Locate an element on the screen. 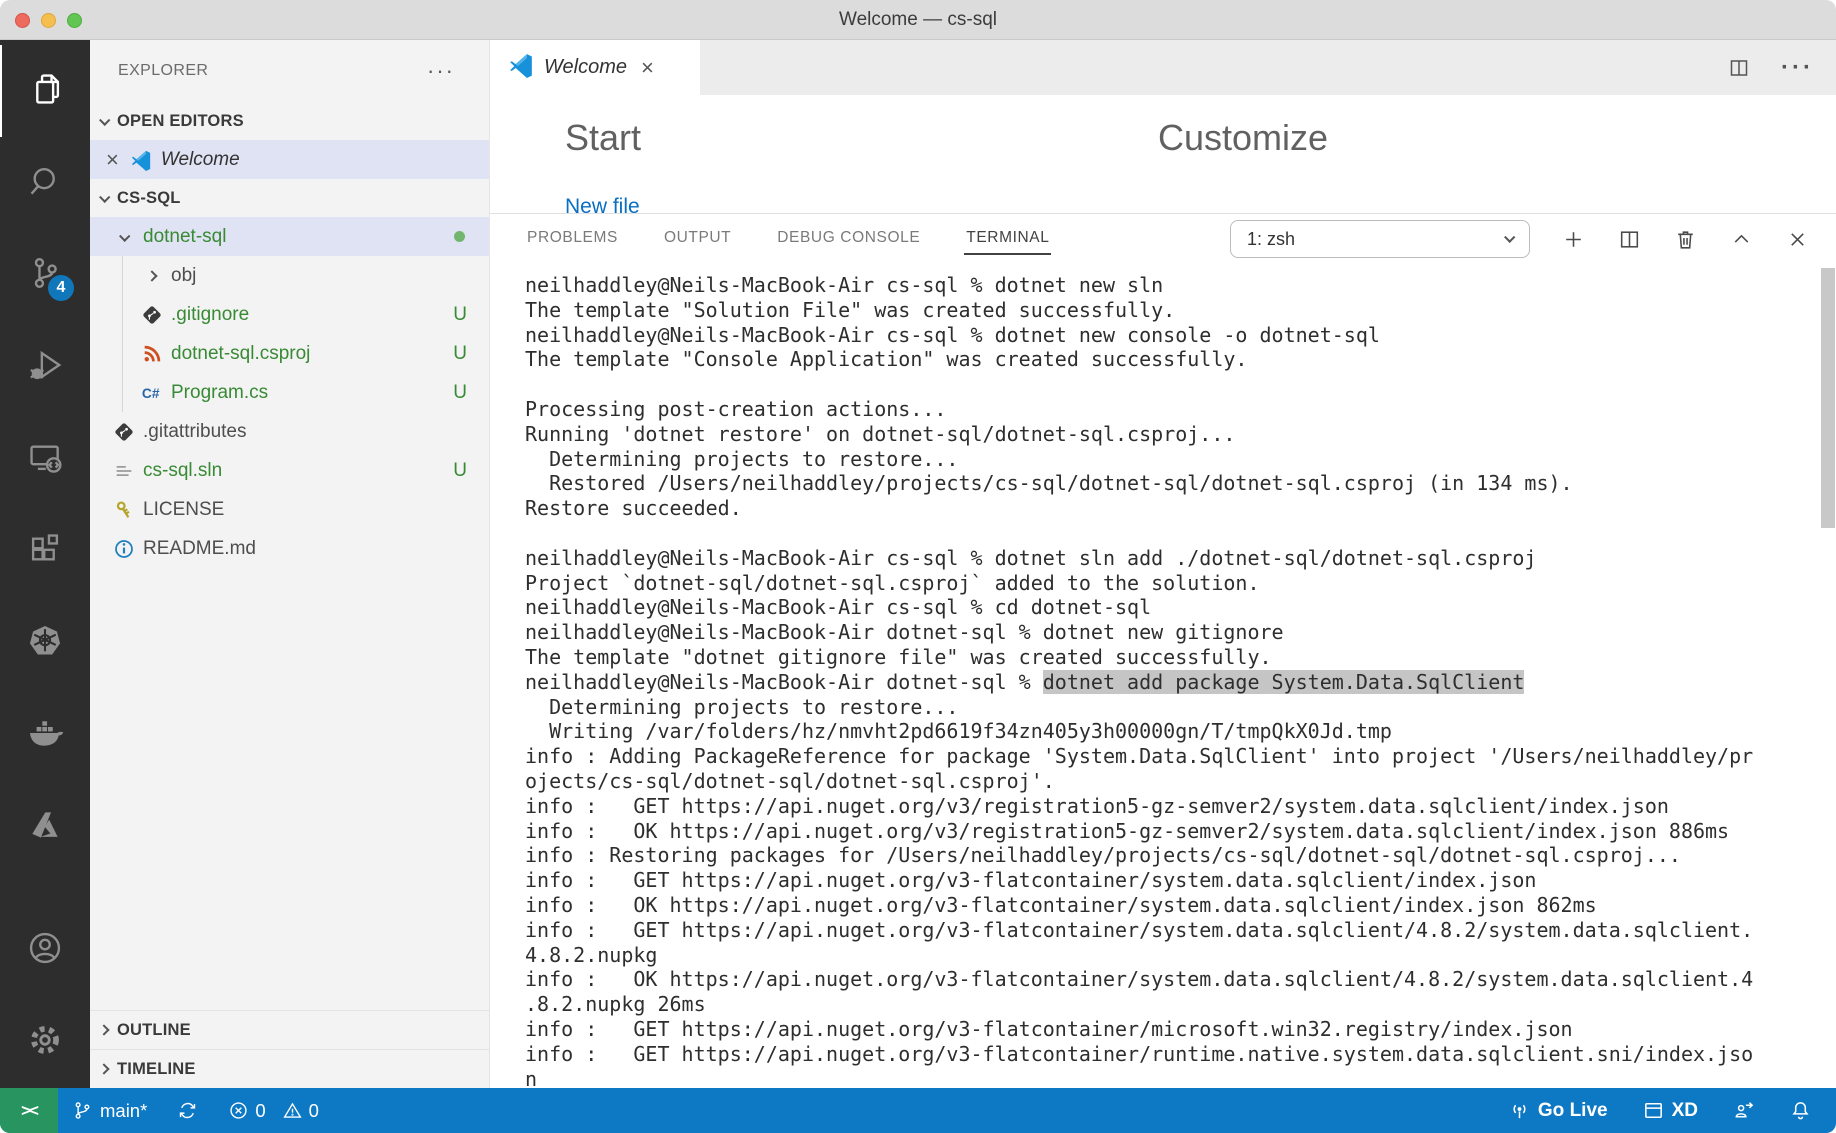 This screenshot has height=1133, width=1836. activity-source-control: 4 is located at coordinates (45, 275).